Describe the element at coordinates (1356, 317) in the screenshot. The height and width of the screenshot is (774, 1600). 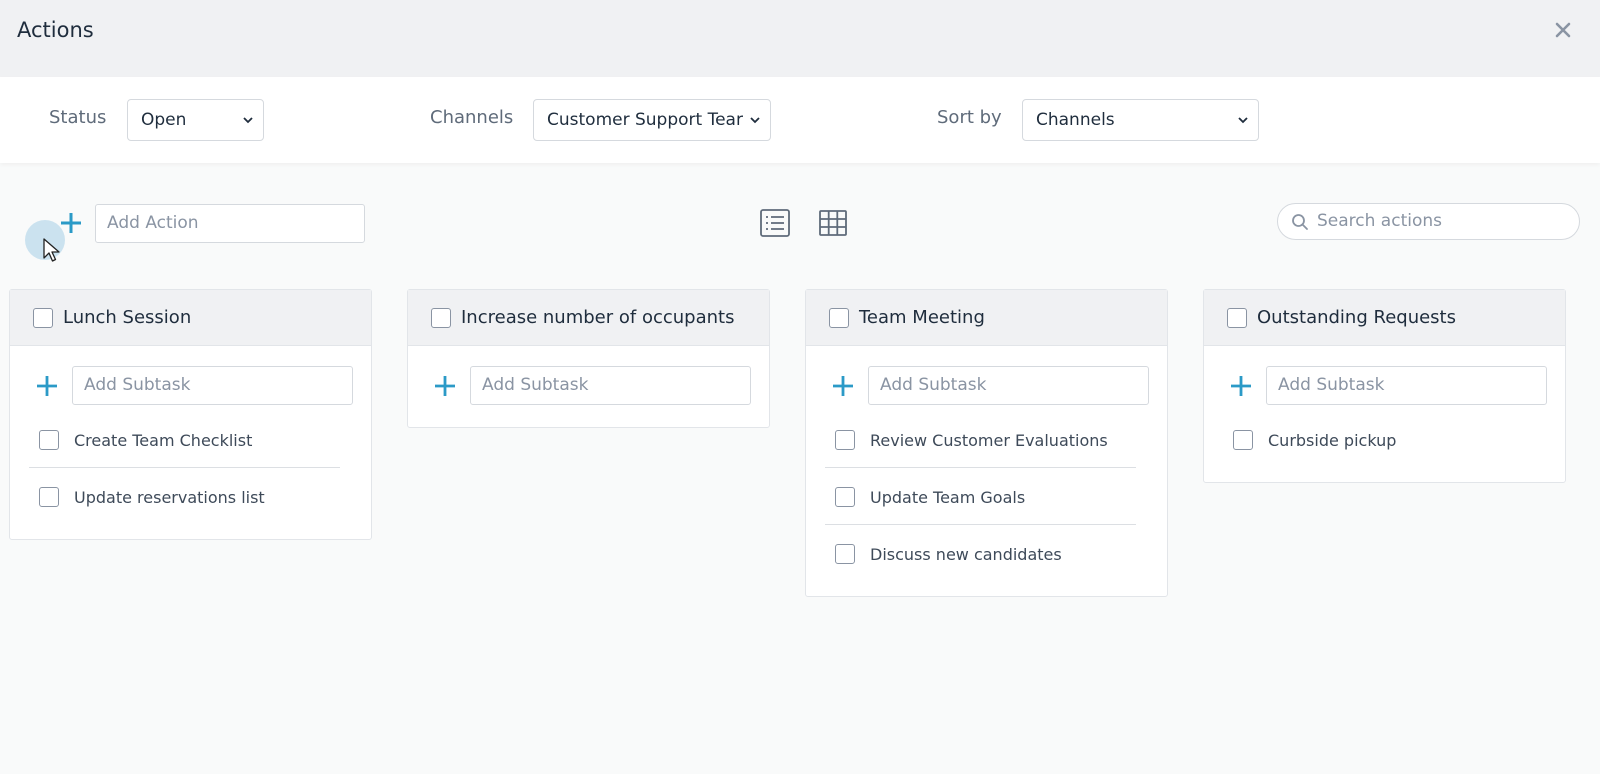
I see `card-title: Outstanding Requests` at that location.